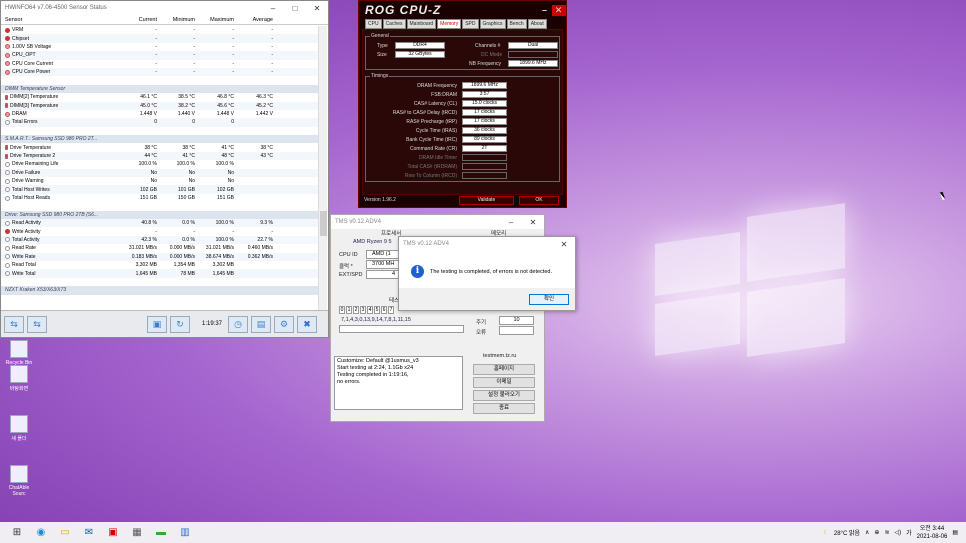 Image resolution: width=966 pixels, height=543 pixels. I want to click on sensor-row: CPU Core Current - - - -, so click(160, 64).